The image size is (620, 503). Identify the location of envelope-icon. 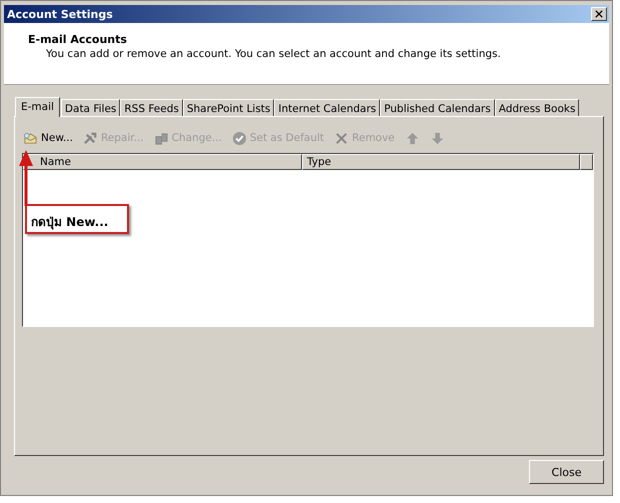
(30, 138).